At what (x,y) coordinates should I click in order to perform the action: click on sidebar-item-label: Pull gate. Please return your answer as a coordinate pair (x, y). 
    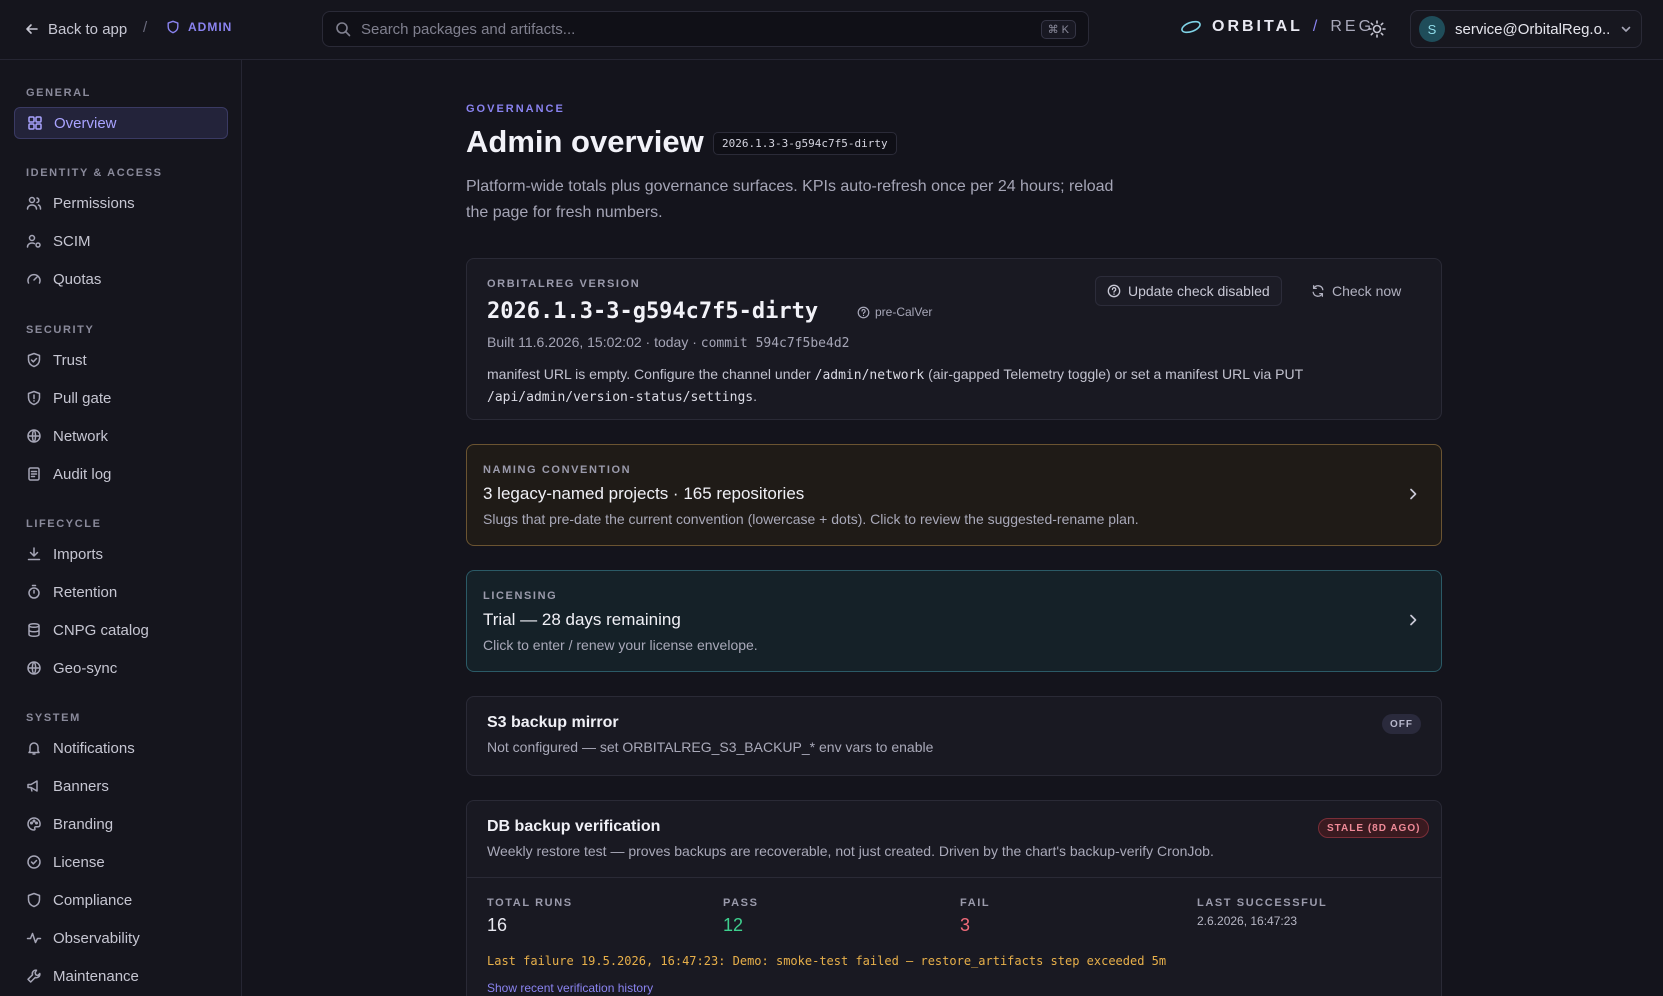
    Looking at the image, I should click on (82, 398).